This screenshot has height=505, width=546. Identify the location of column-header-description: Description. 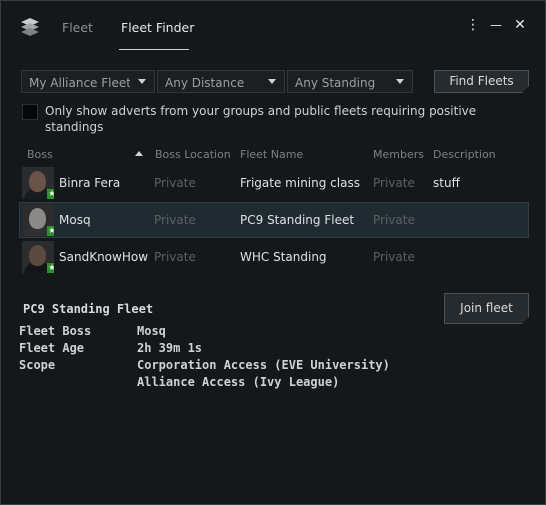
(473, 154).